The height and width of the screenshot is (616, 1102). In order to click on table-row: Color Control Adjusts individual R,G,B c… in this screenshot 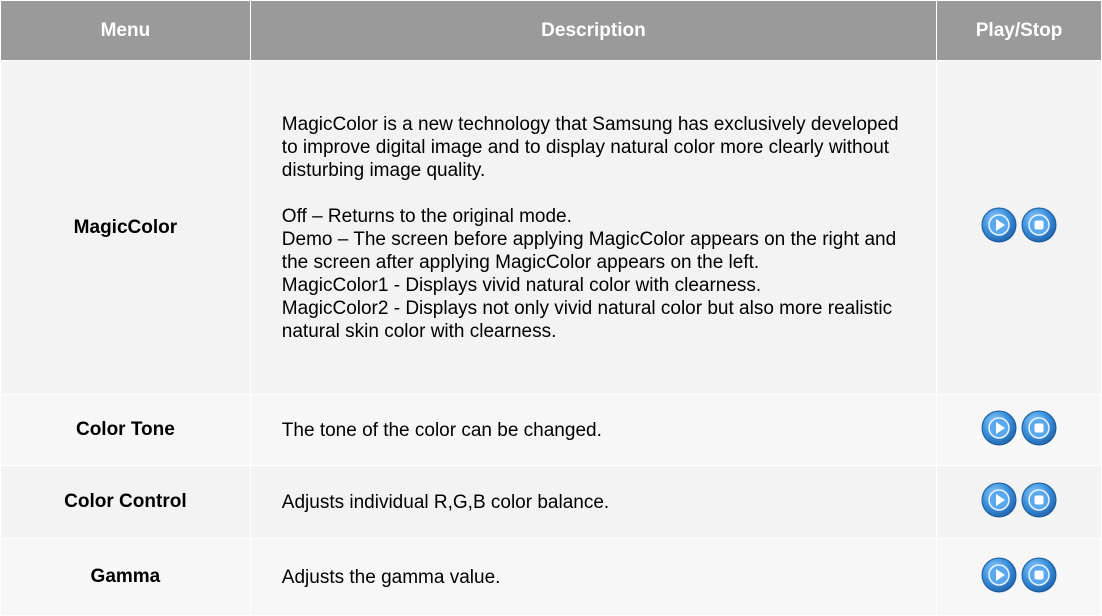, I will do `click(551, 502)`.